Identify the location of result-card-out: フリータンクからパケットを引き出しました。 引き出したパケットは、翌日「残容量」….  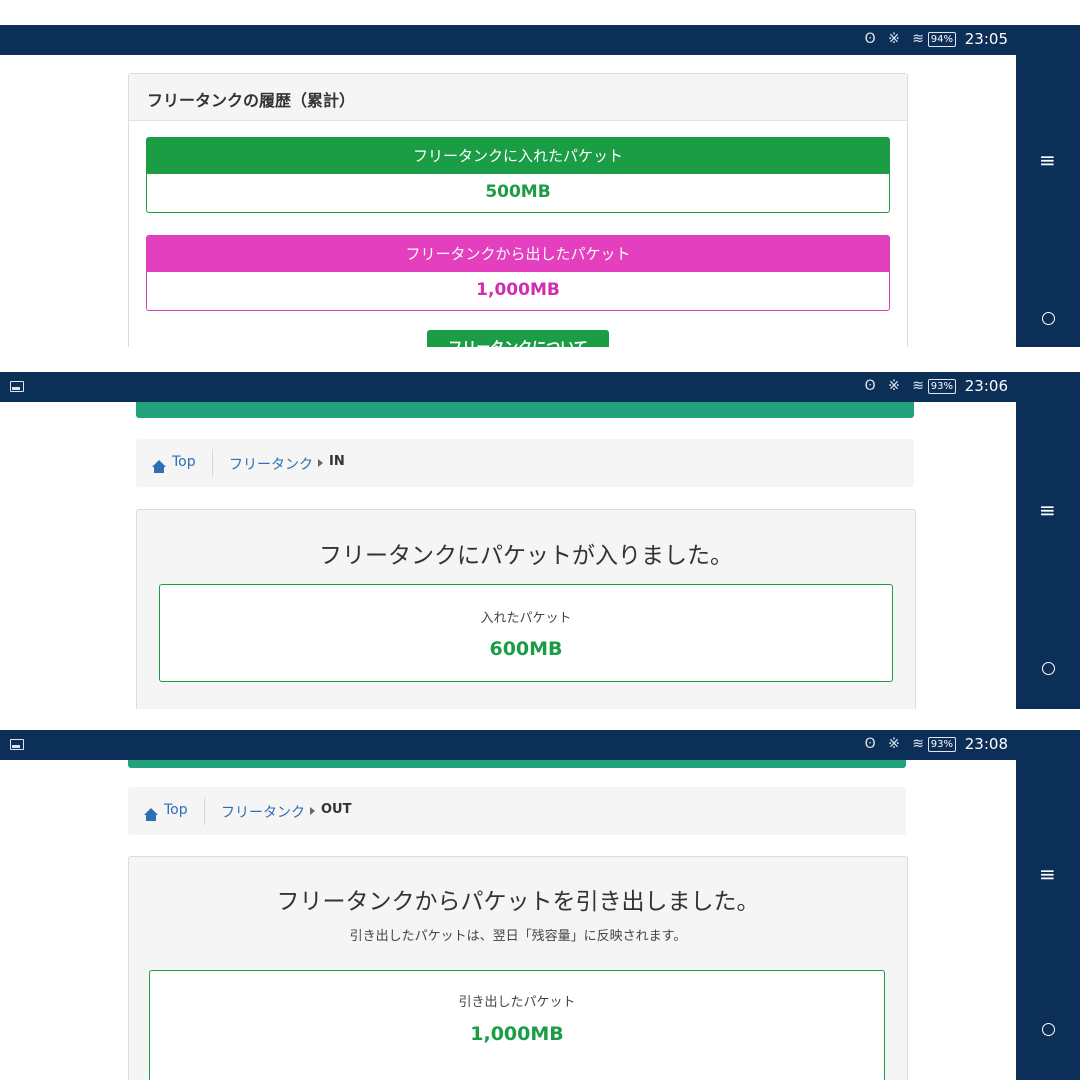
(518, 968).